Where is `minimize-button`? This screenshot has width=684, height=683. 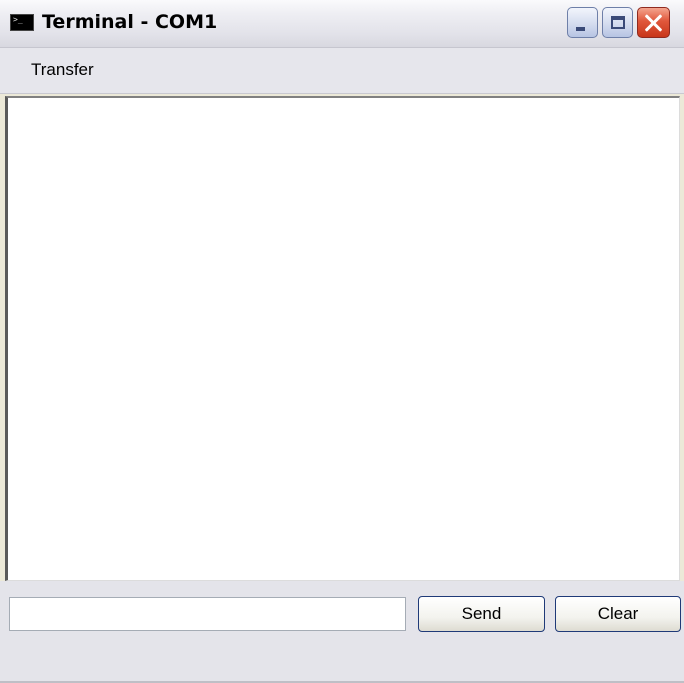 minimize-button is located at coordinates (582, 22).